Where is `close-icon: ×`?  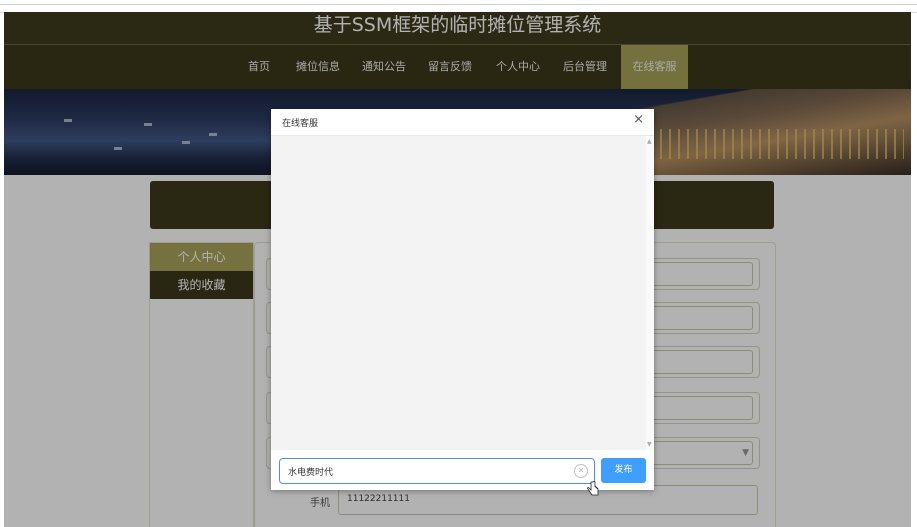
close-icon: × is located at coordinates (638, 119).